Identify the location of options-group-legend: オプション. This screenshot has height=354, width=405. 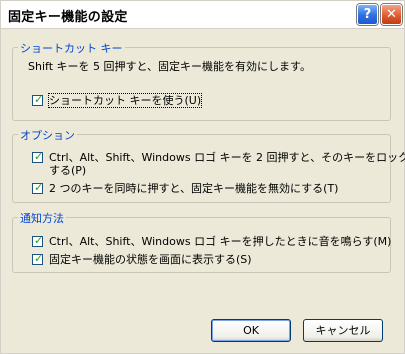
(47, 135).